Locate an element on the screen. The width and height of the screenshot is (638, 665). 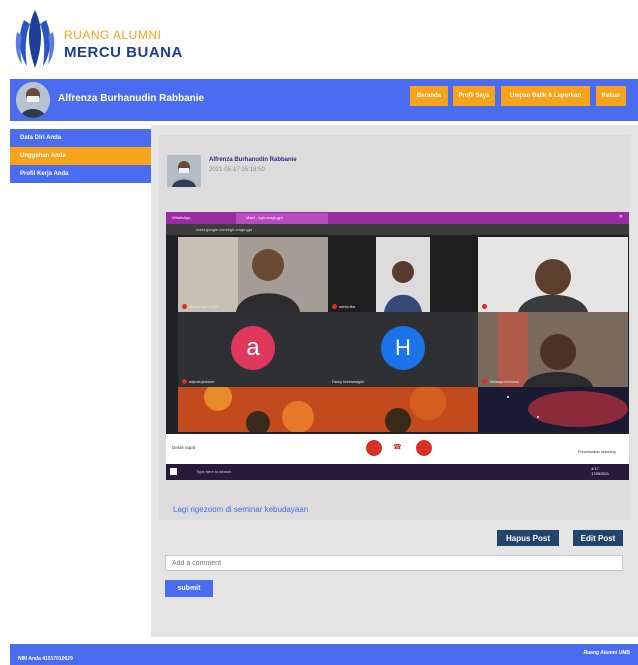
browser-tab-whatsapp: WhatsApp is located at coordinates (181, 217).